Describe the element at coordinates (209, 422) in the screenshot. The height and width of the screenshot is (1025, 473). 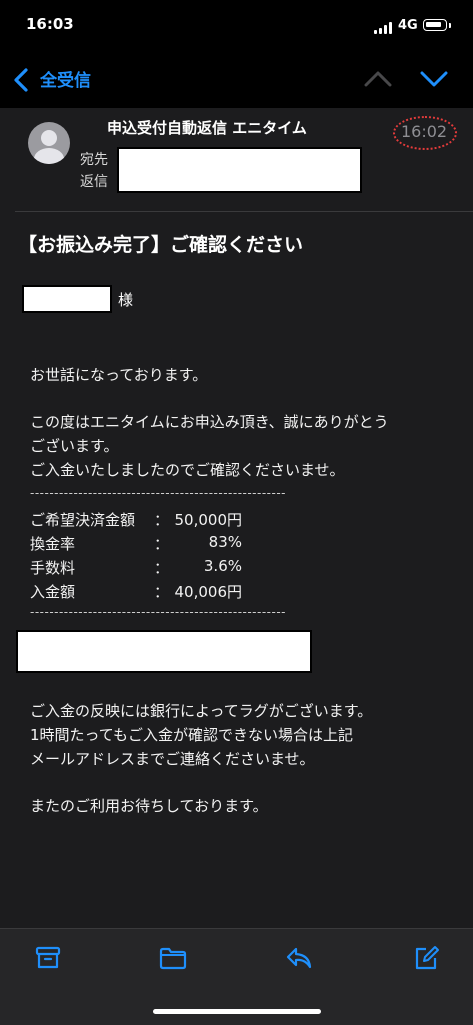
I see `thanks-text-1: この度はエニタイムにお申込み頂き、誠にありがとう` at that location.